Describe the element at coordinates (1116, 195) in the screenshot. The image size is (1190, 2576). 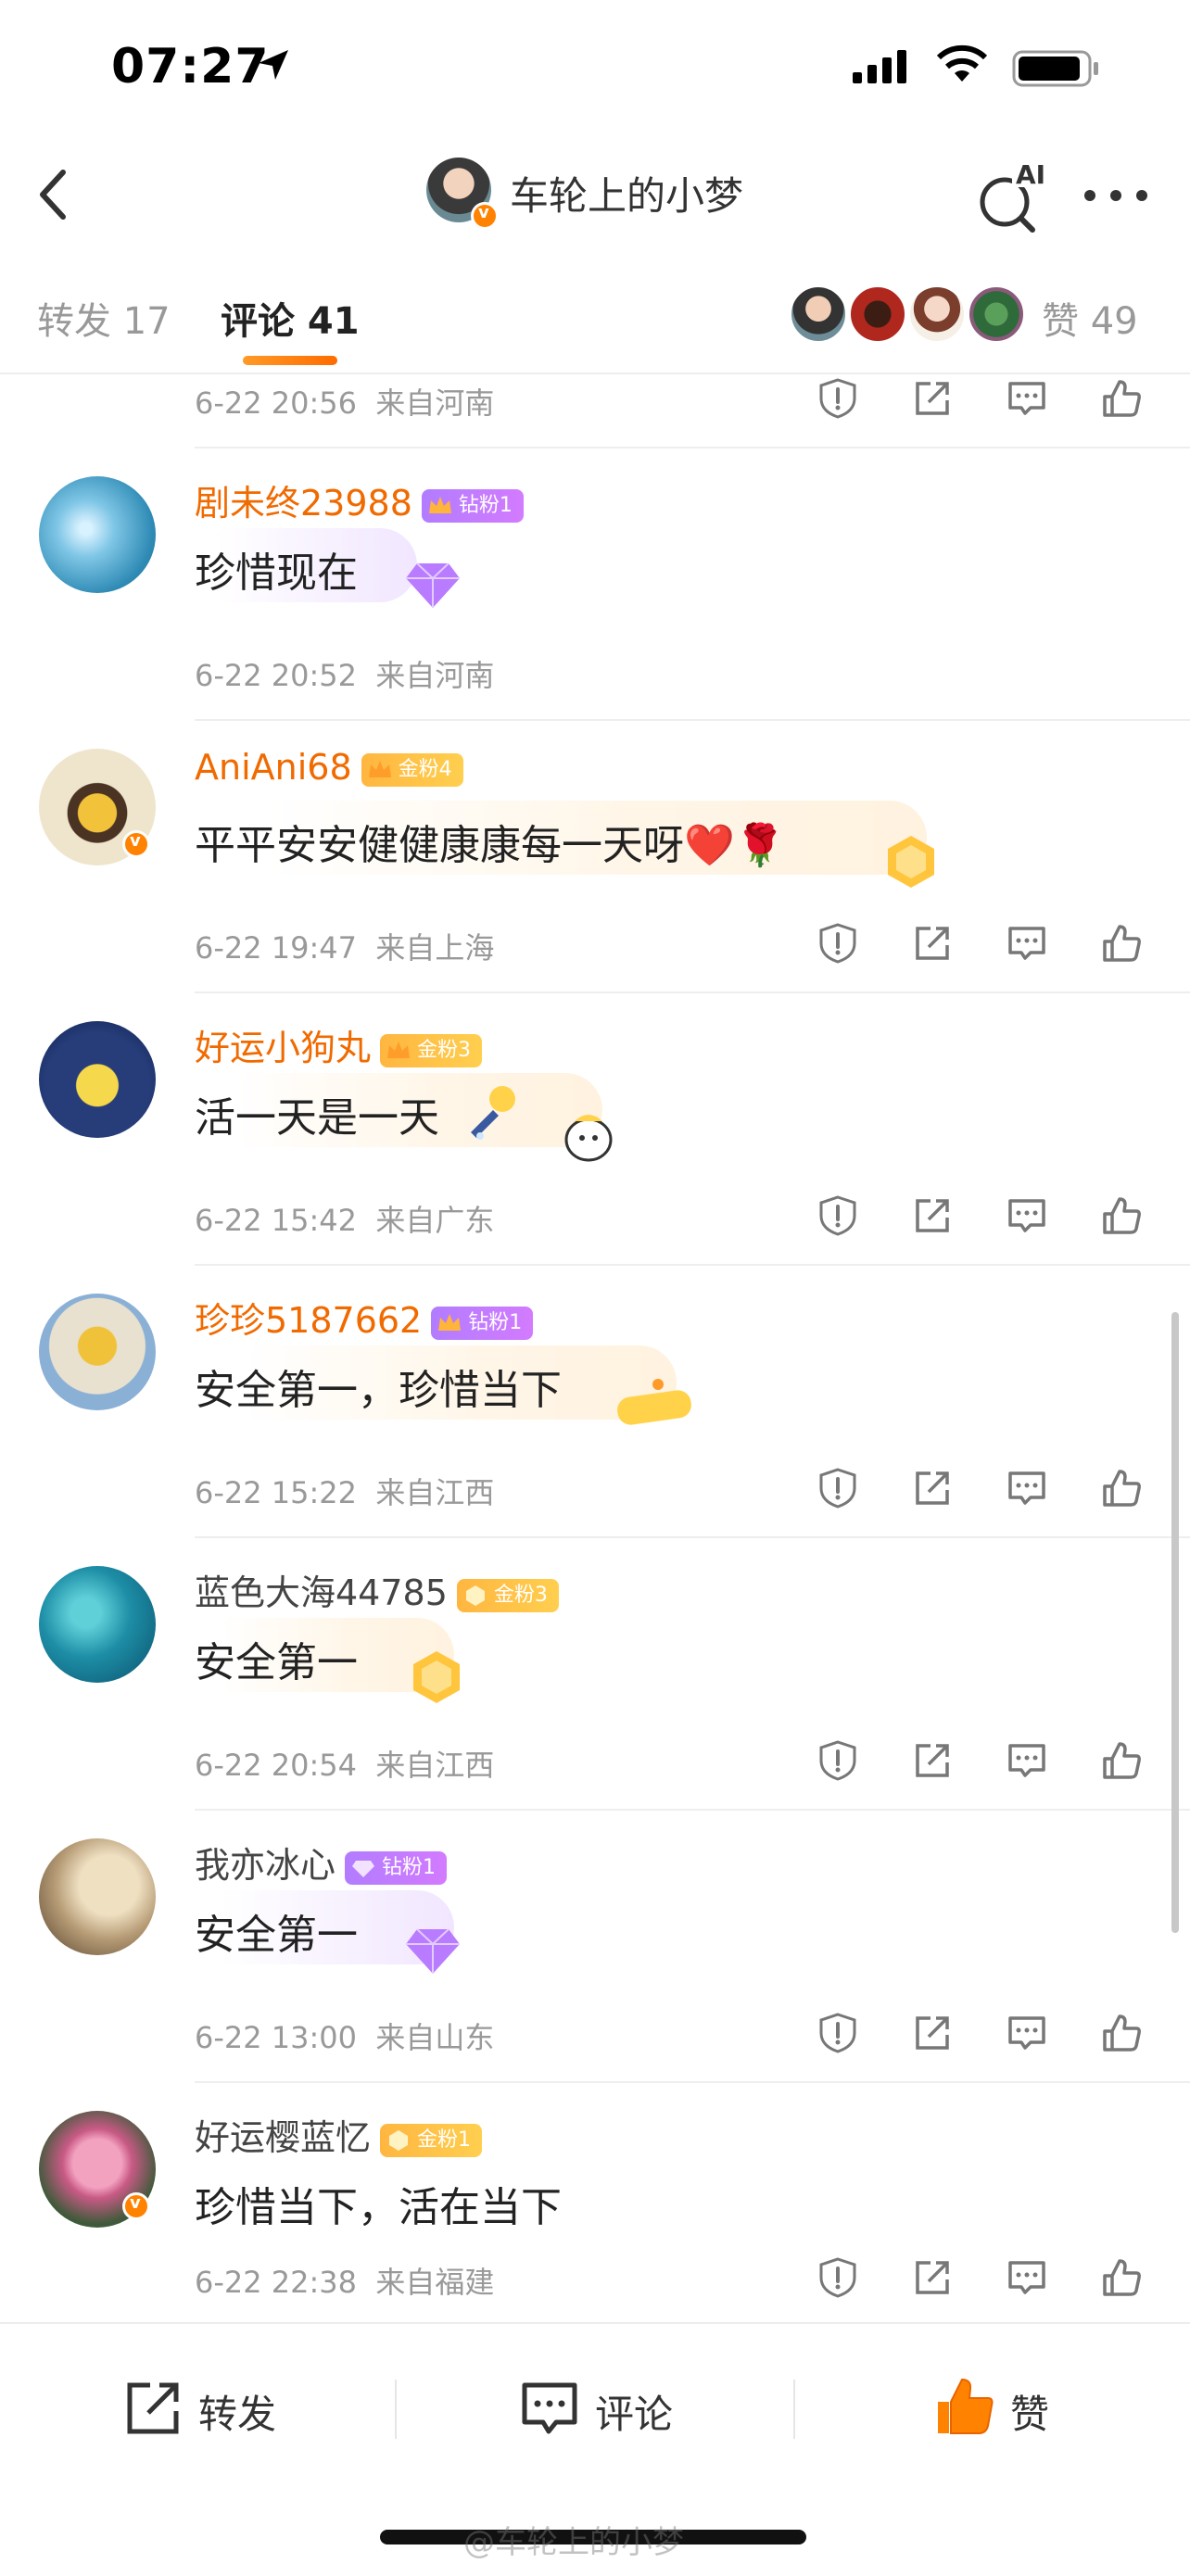
I see `more-options-icon` at that location.